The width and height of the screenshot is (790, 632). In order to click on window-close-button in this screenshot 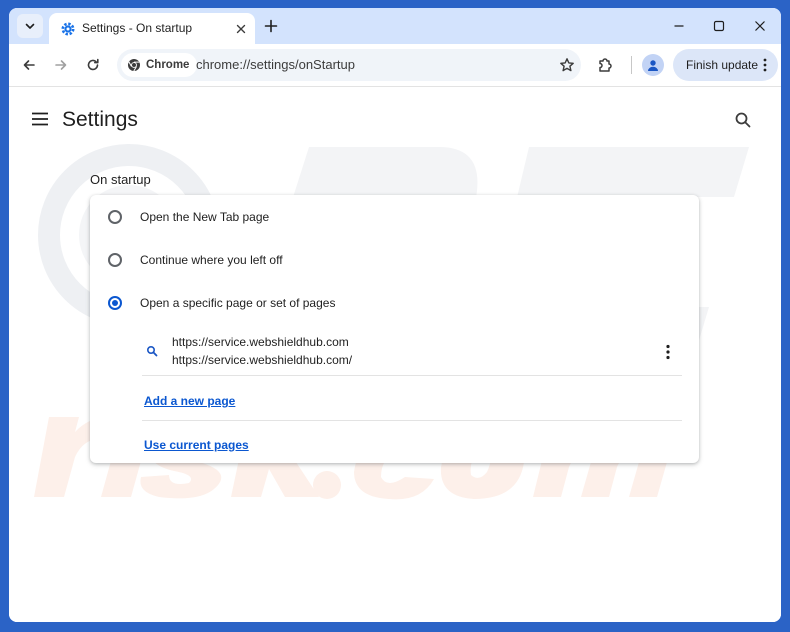, I will do `click(760, 26)`.